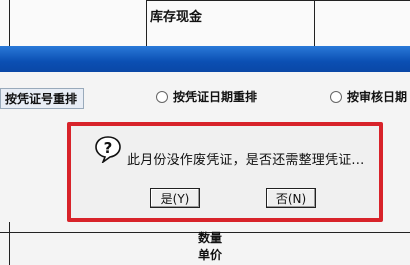 This screenshot has width=410, height=265. I want to click on sort-options-row: 按凭证号重排 按凭证日期重排 按审核日期, so click(205, 99).